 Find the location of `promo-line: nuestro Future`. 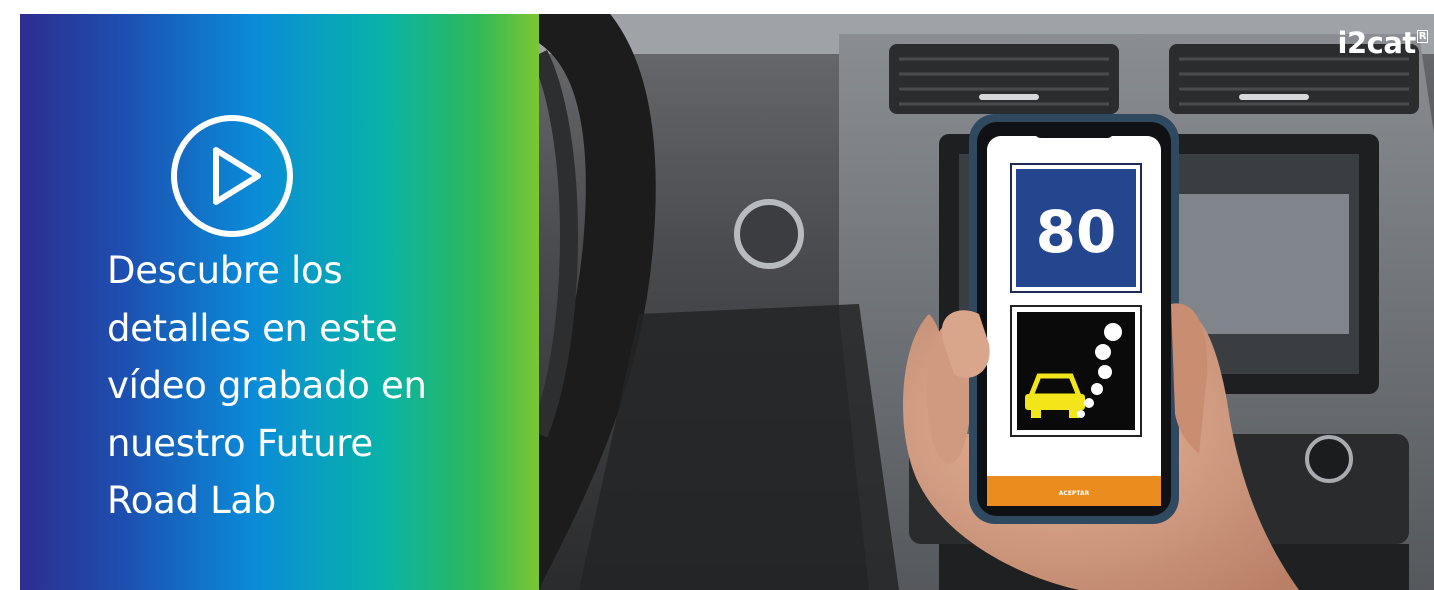

promo-line: nuestro Future is located at coordinates (240, 443).